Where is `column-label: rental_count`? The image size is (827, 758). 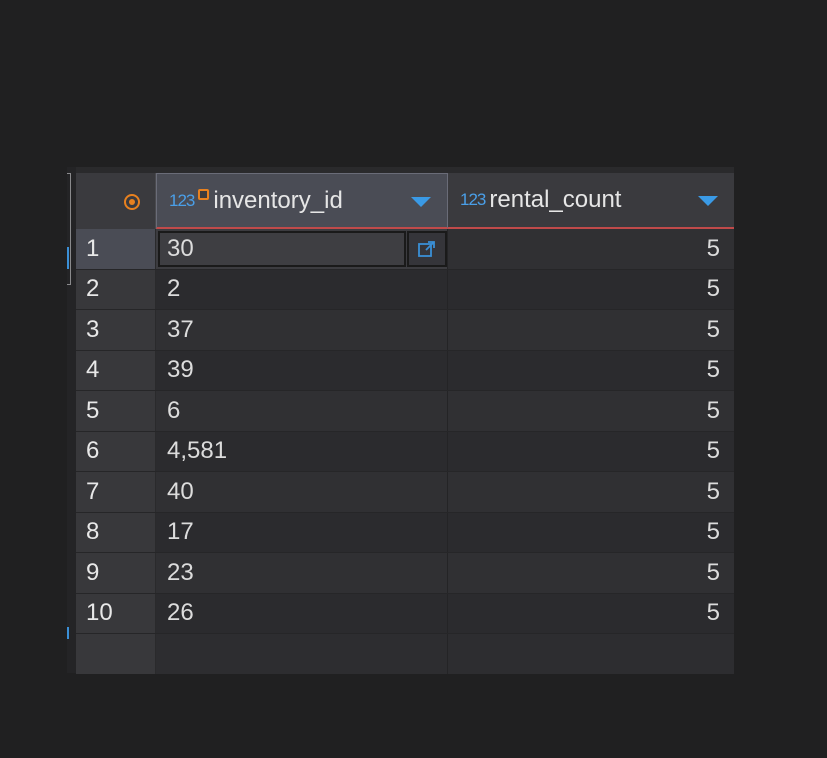 column-label: rental_count is located at coordinates (555, 199).